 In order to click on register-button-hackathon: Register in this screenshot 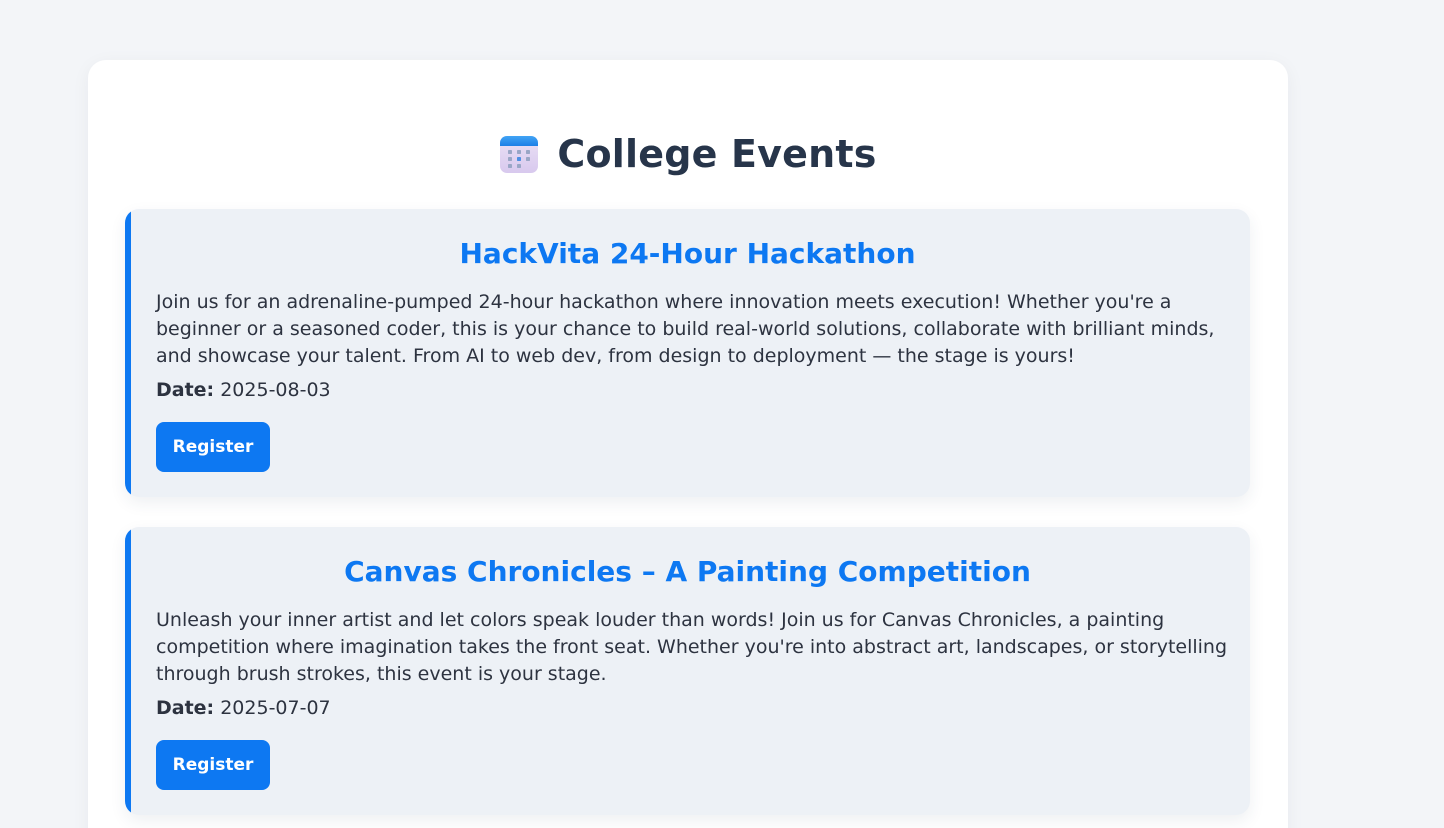, I will do `click(213, 447)`.